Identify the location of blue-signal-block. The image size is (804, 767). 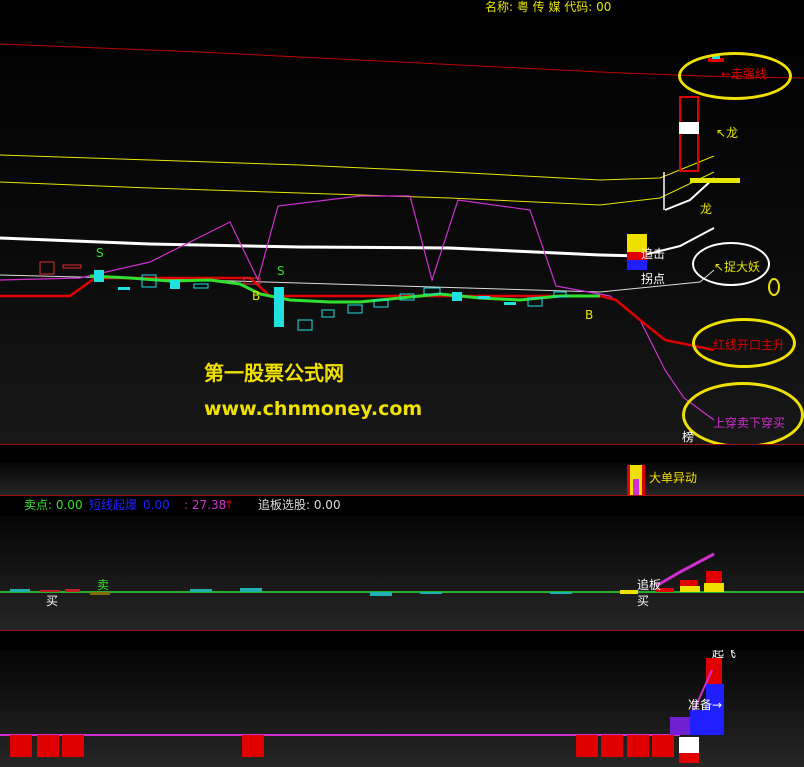
(637, 265).